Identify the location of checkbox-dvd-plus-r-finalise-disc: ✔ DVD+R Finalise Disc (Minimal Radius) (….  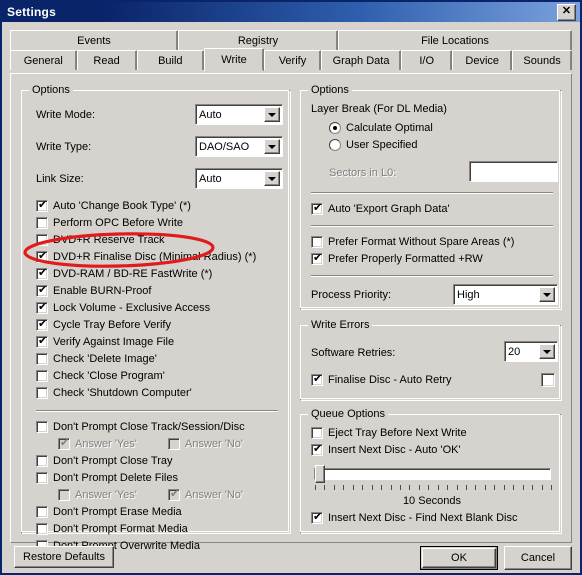
(146, 256).